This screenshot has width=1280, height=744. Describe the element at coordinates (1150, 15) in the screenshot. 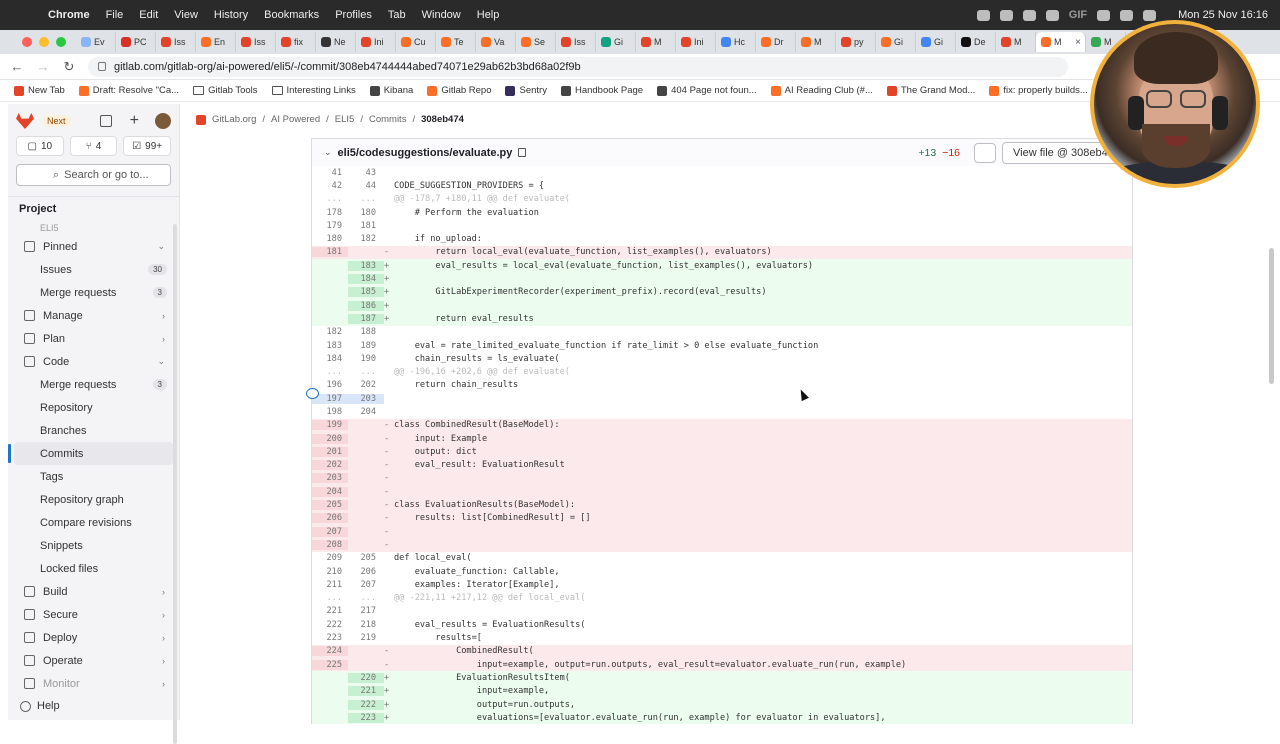

I see `control-center-icon` at that location.